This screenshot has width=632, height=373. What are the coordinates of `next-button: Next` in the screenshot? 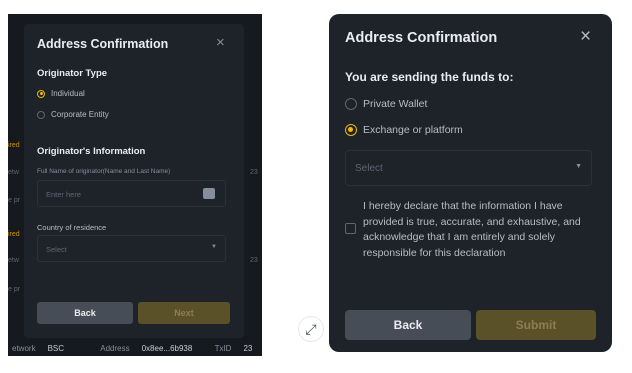 It's located at (184, 313).